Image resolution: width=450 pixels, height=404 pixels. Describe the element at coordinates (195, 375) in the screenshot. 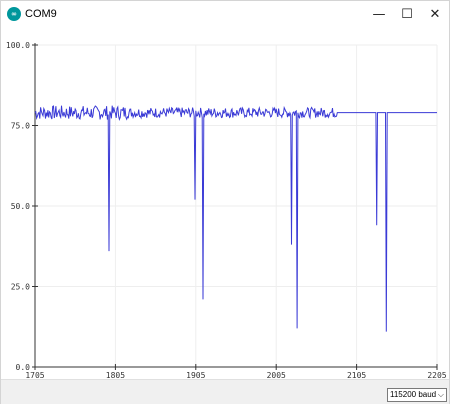

I see `x-tick-label: 1905` at that location.